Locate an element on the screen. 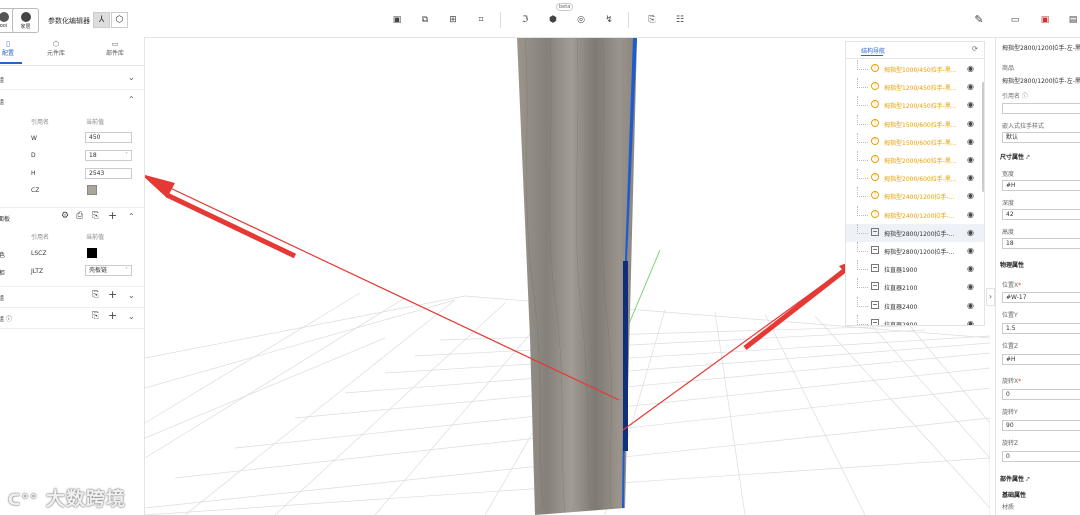  rotation-y-input: 90 is located at coordinates (1041, 425).